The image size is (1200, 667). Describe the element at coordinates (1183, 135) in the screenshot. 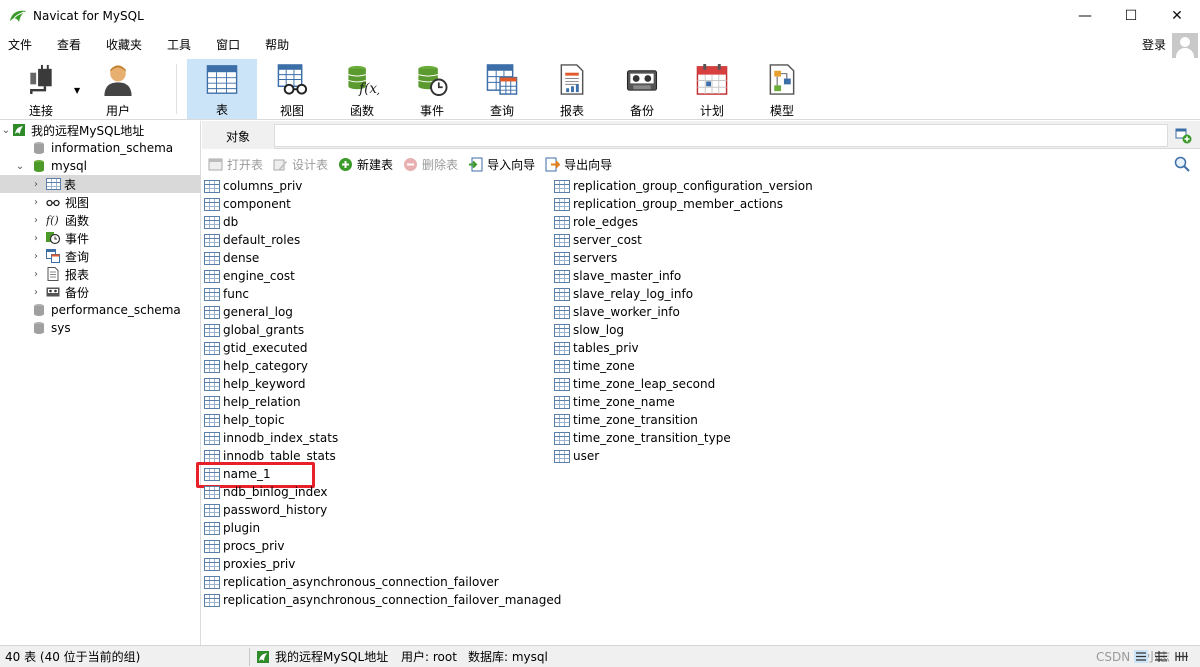

I see `new-tab-icon` at that location.